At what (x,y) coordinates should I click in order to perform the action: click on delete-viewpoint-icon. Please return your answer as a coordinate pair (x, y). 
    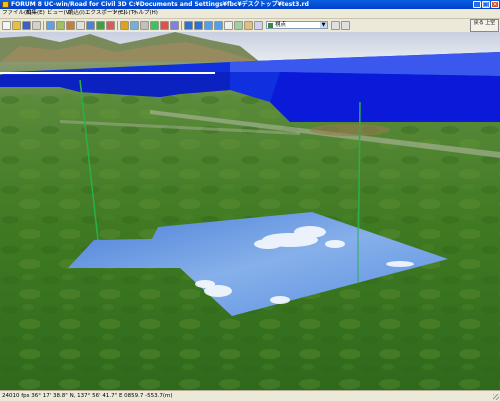
    Looking at the image, I should click on (345, 25).